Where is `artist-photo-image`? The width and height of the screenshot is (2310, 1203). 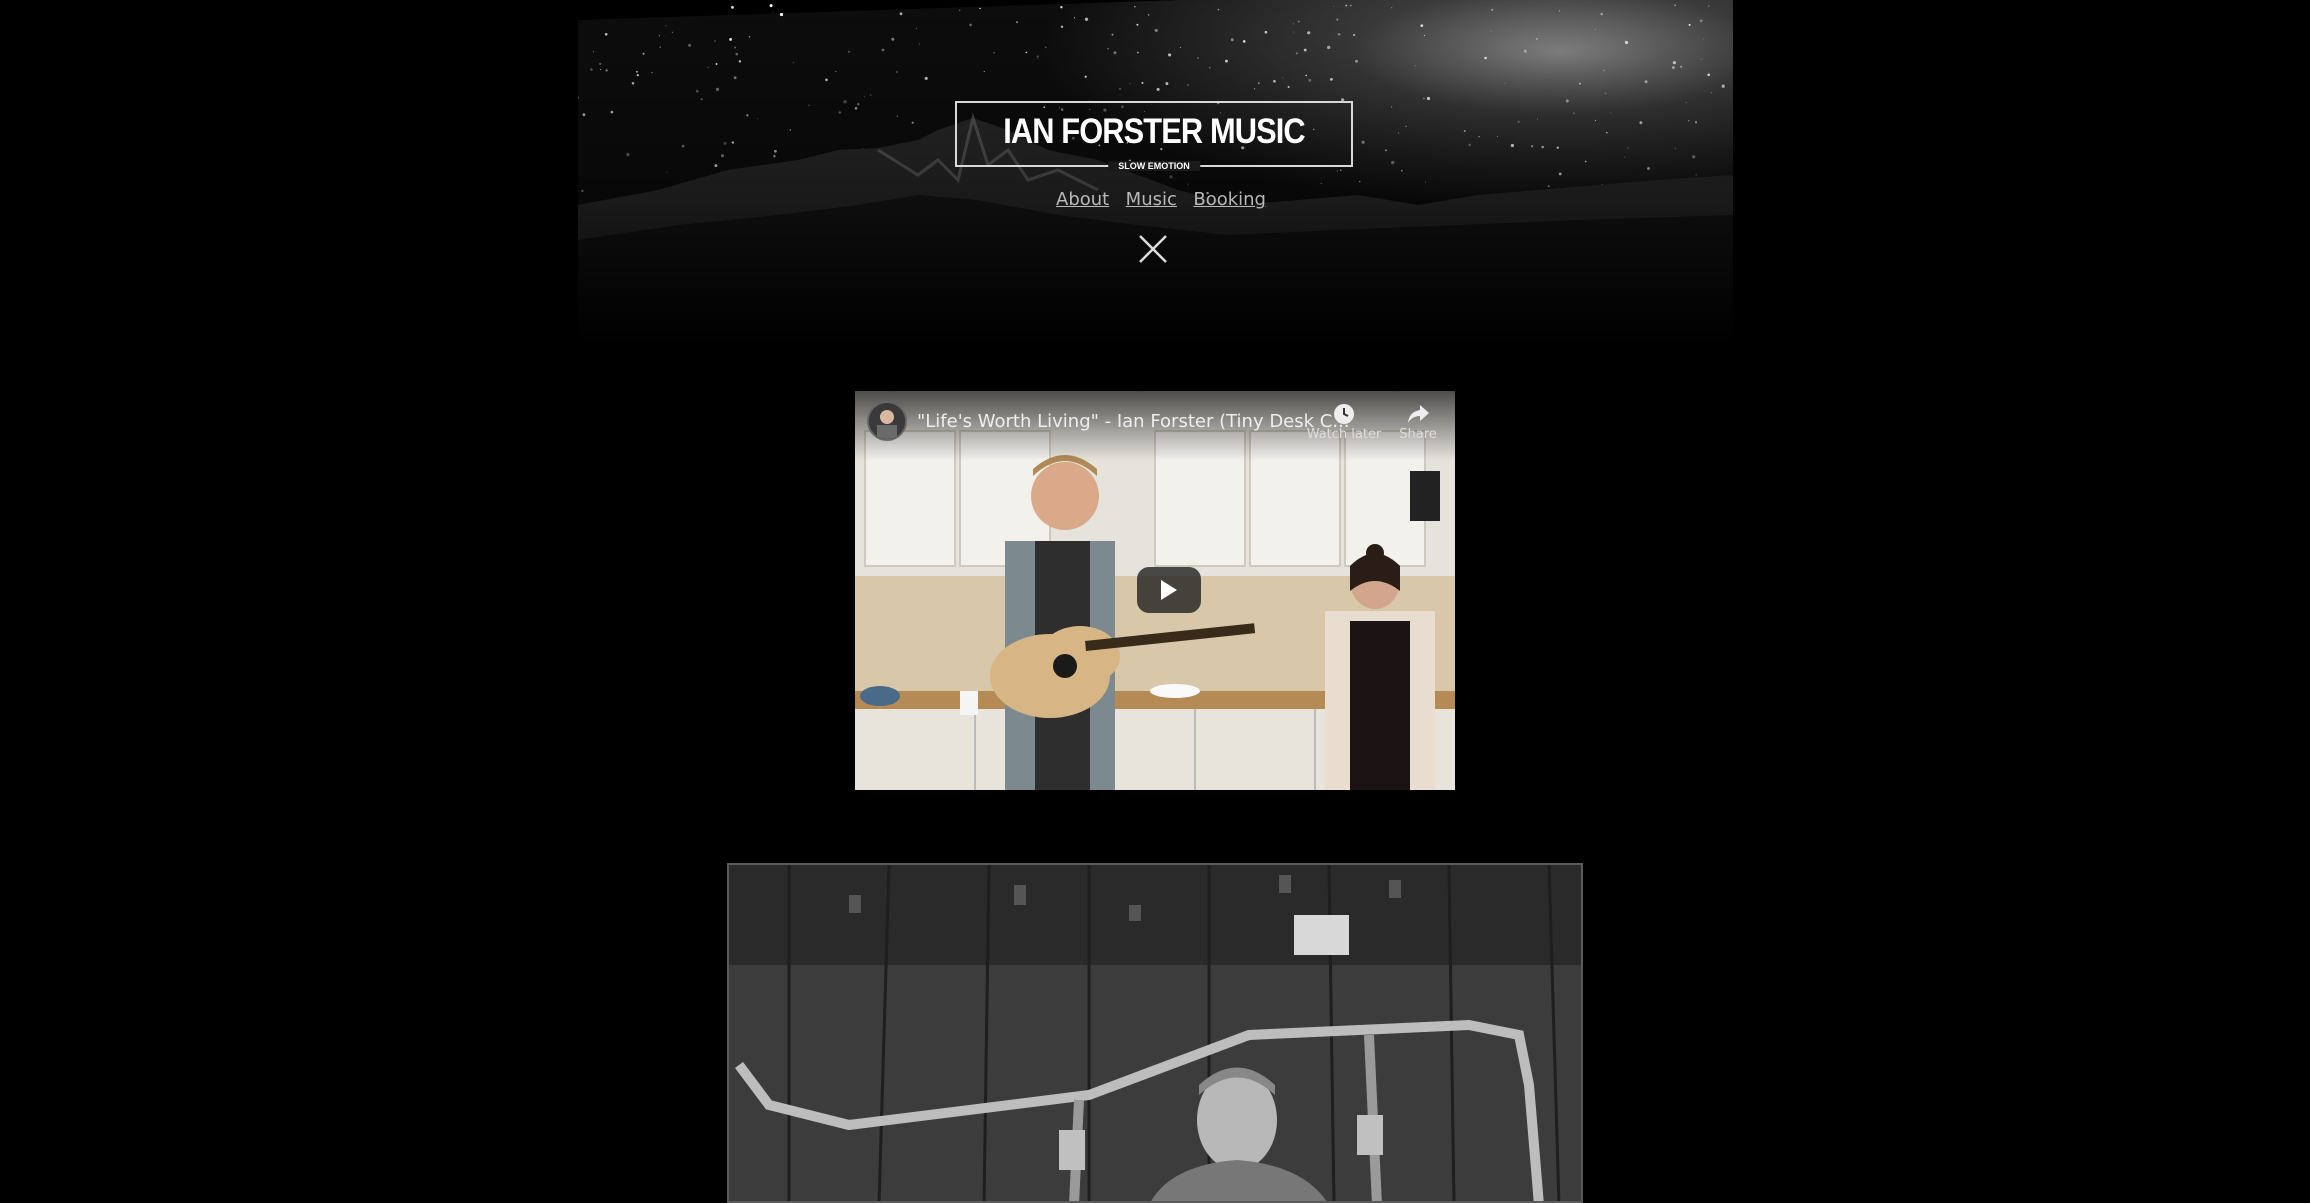
artist-photo-image is located at coordinates (1155, 1033).